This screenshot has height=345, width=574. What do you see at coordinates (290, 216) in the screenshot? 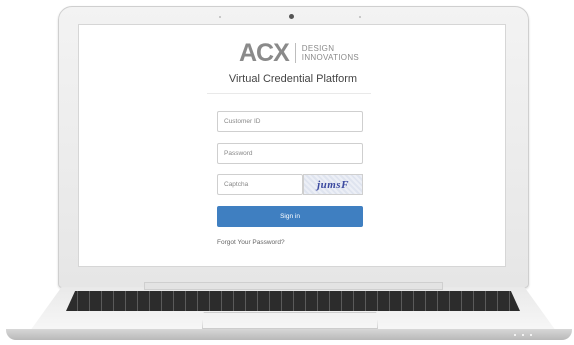
I see `sign-in-button: Sign in` at bounding box center [290, 216].